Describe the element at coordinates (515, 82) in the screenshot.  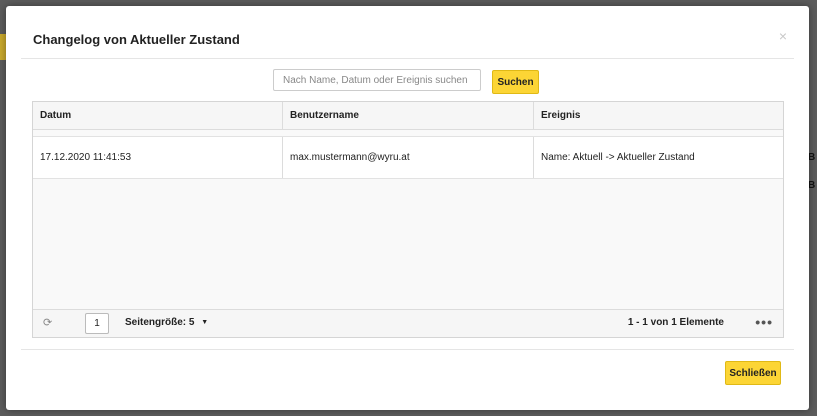
I see `search-button: Suchen` at that location.